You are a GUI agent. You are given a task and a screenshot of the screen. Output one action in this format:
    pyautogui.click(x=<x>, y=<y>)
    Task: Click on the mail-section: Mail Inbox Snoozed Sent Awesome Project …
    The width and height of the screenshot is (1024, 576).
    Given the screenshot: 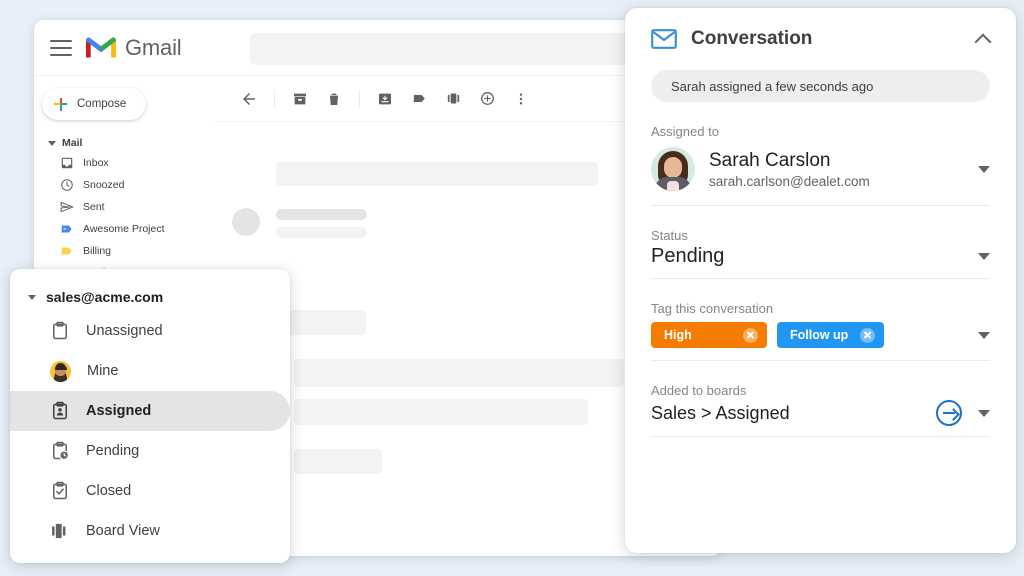 What is the action you would take?
    pyautogui.click(x=124, y=209)
    